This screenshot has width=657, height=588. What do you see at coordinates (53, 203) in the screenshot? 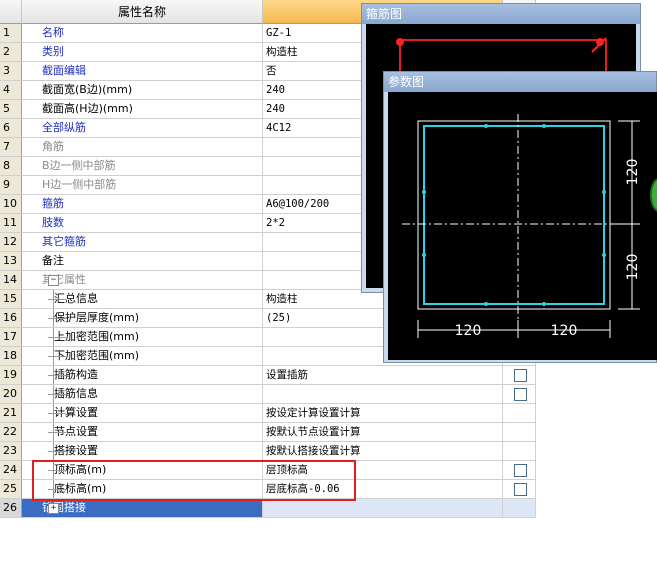
I see `property-name-label: 箍筋` at bounding box center [53, 203].